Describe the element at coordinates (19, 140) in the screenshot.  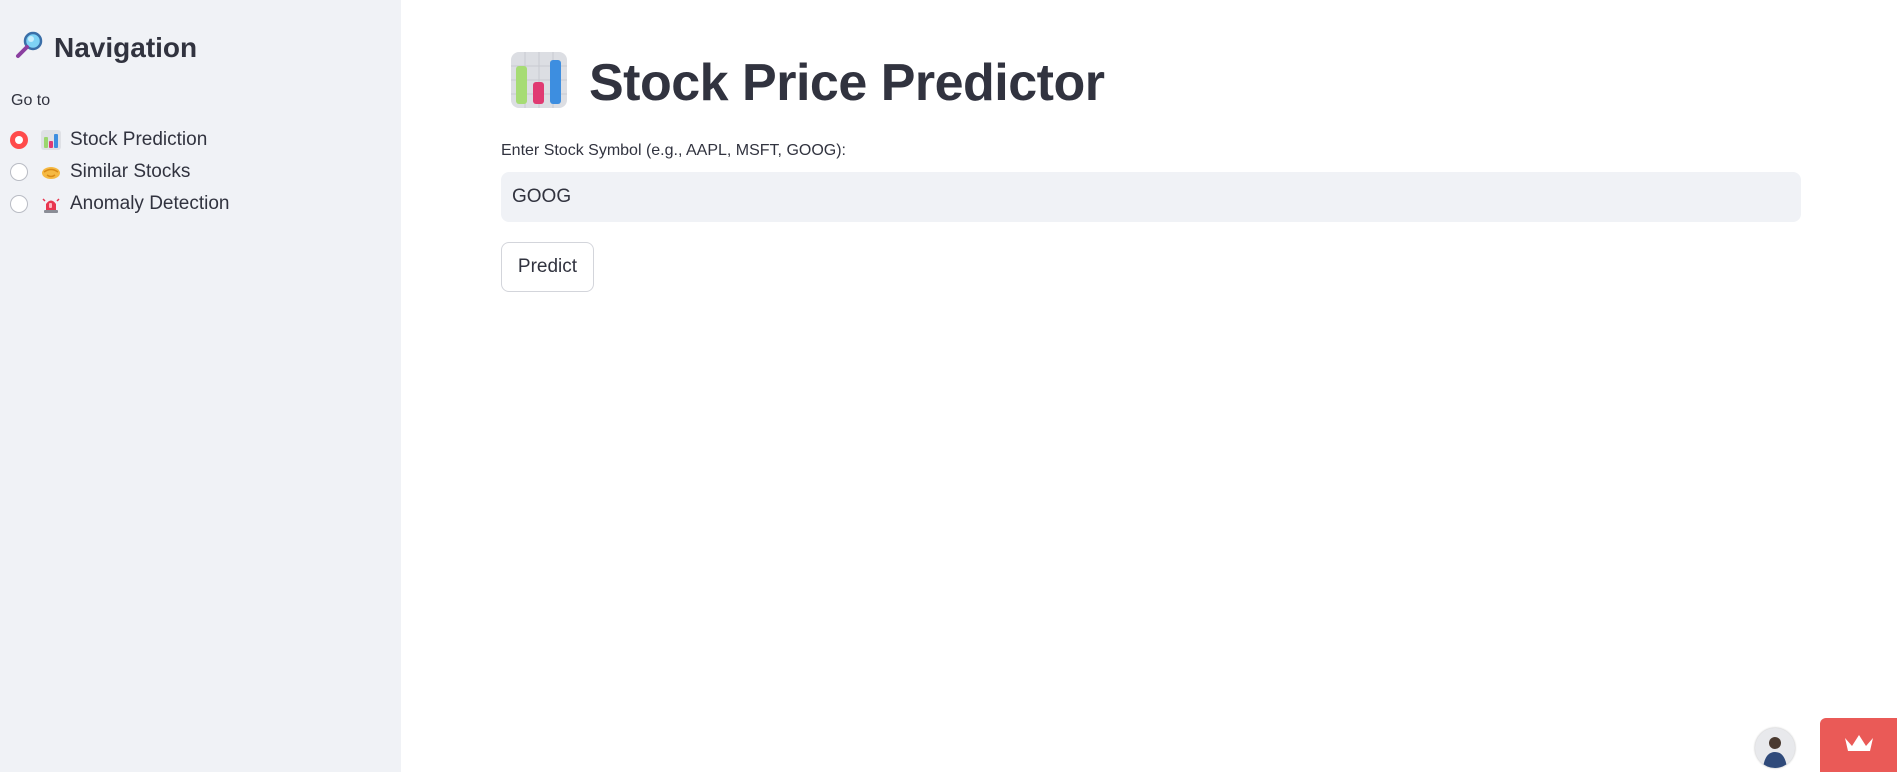
I see `radio-button-selected` at that location.